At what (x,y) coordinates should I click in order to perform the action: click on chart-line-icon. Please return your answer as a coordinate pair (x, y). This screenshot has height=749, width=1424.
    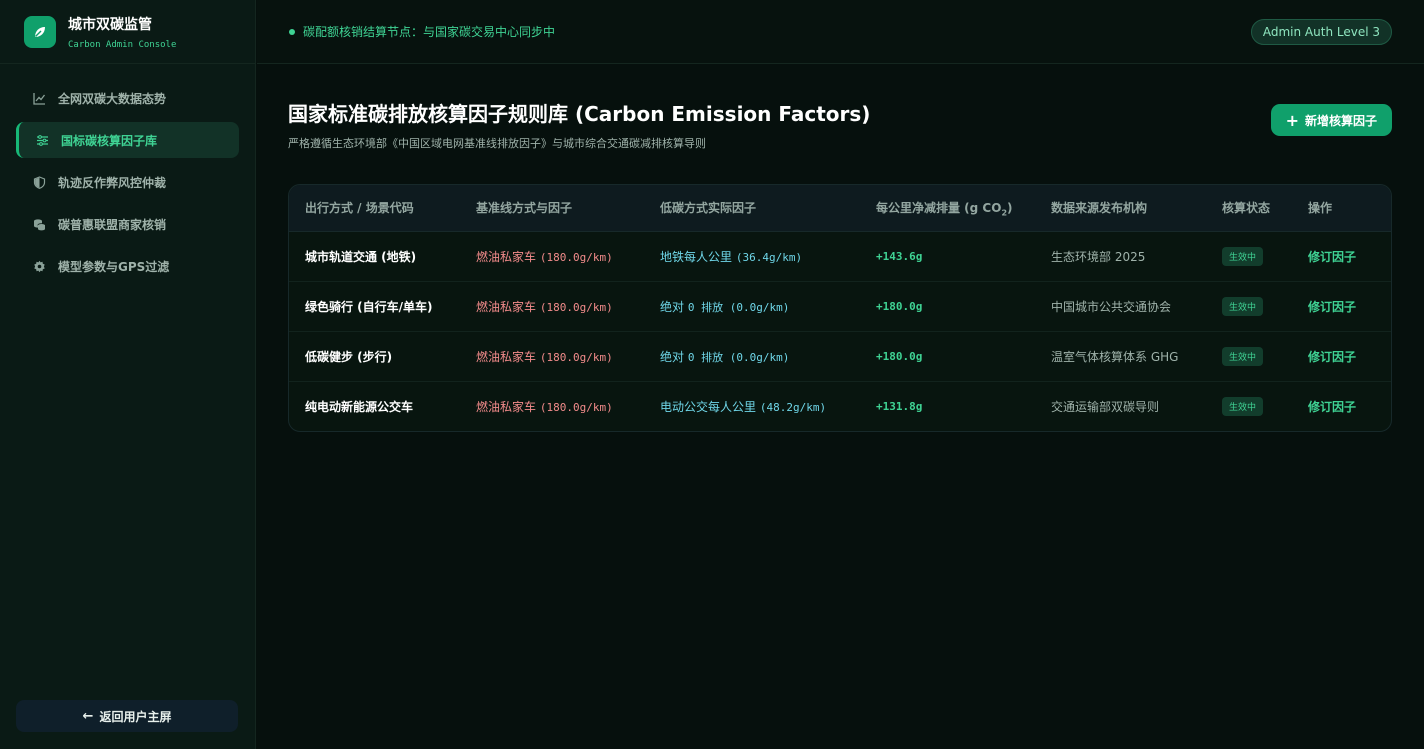
    Looking at the image, I should click on (39, 98).